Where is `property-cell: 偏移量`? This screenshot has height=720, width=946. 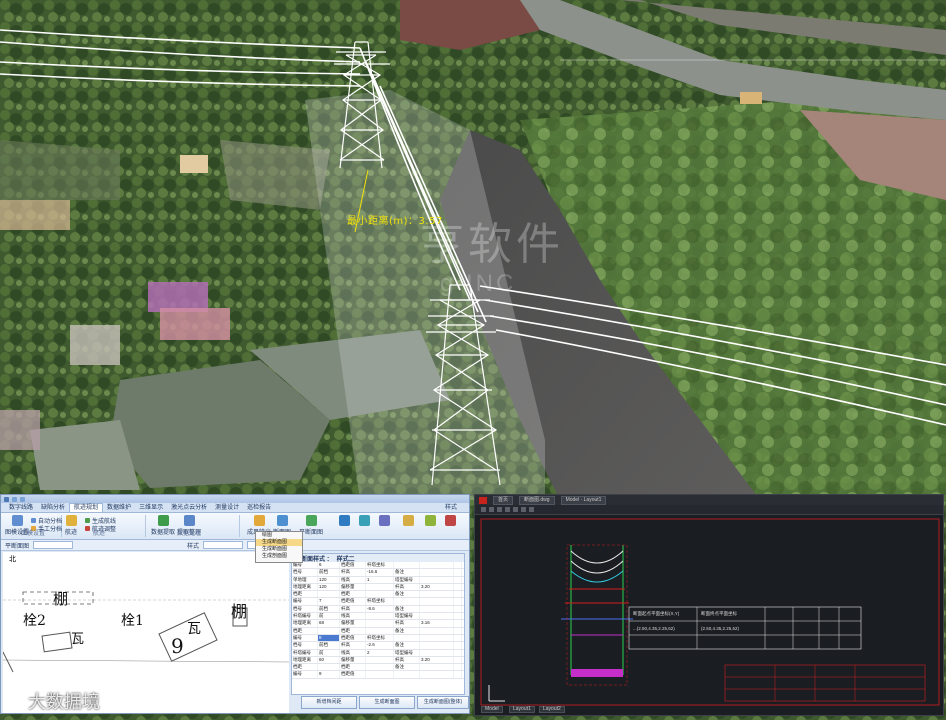 property-cell: 偏移量 is located at coordinates (353, 587).